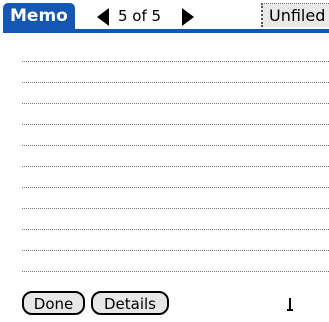 This screenshot has height=322, width=329. I want to click on memo-counter: 5 of 5, so click(140, 16).